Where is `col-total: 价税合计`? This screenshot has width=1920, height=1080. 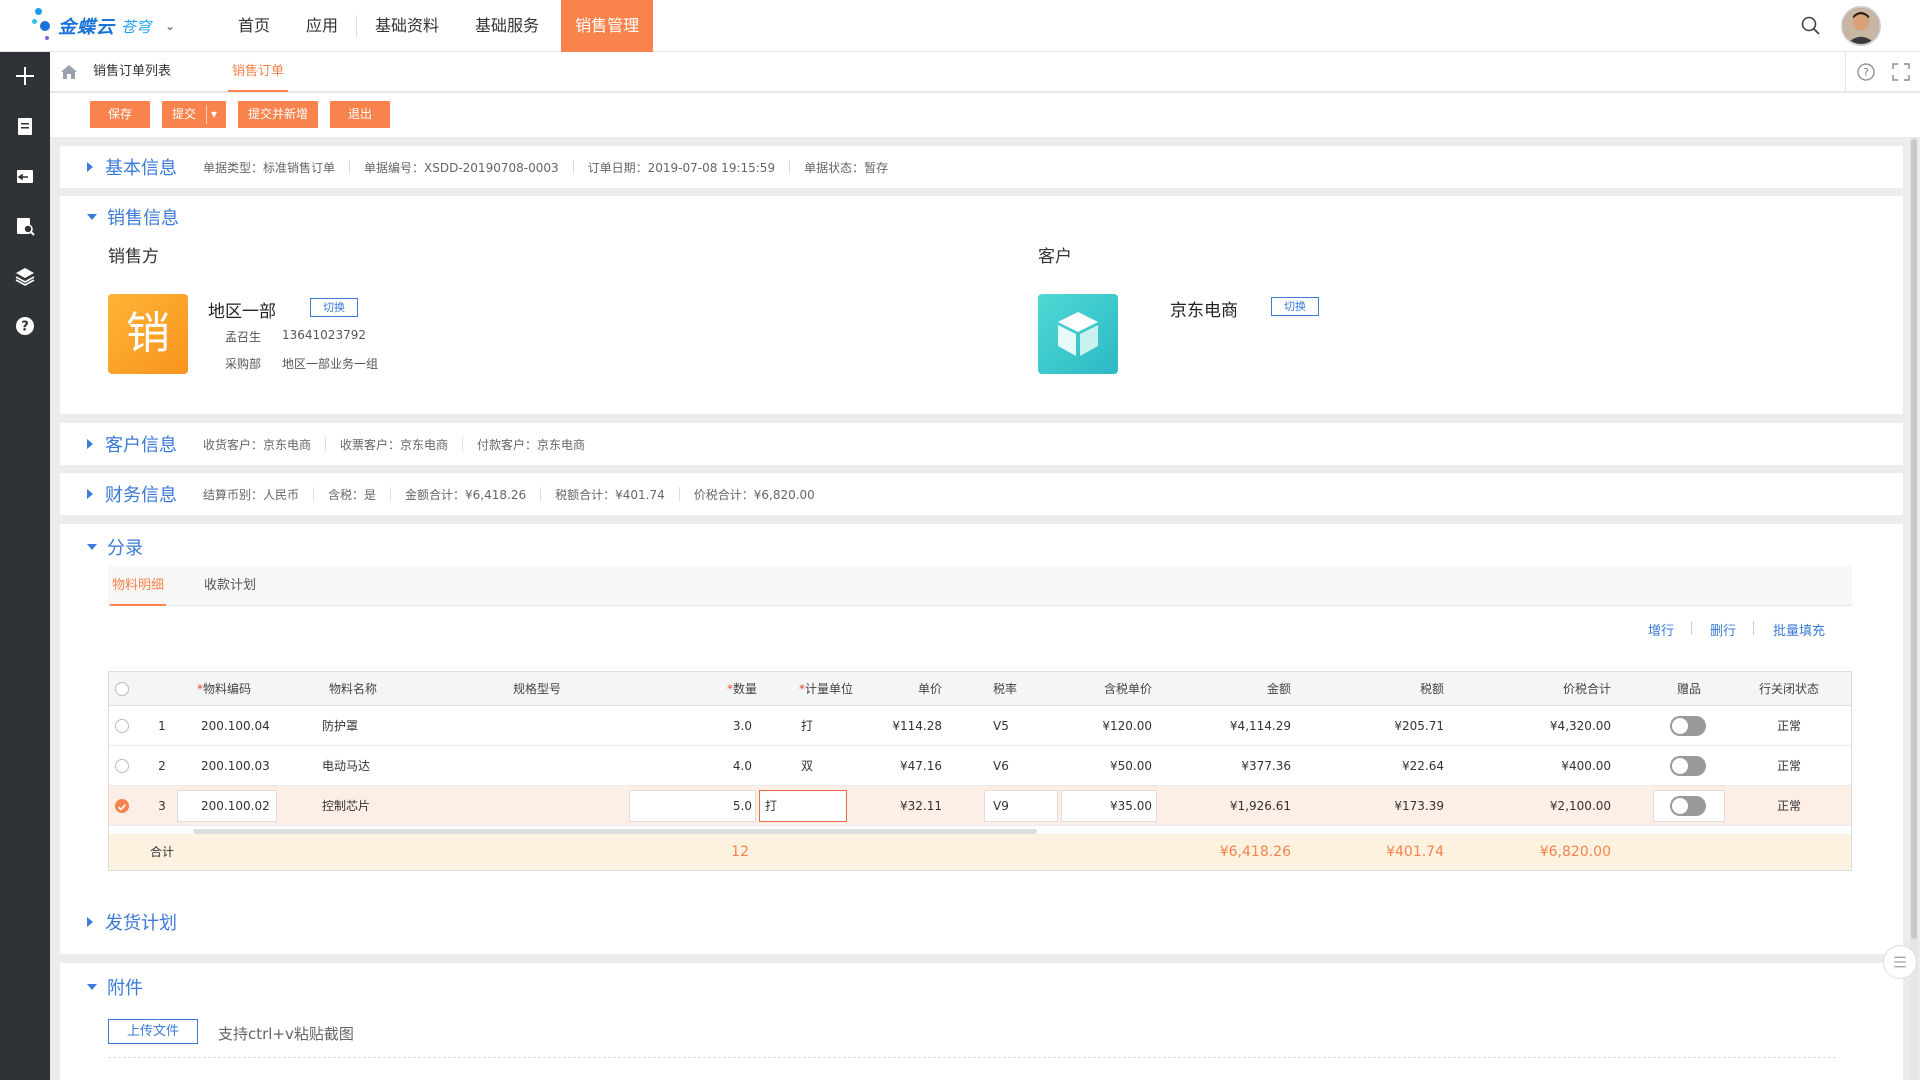 col-total: 价税合计 is located at coordinates (1586, 689).